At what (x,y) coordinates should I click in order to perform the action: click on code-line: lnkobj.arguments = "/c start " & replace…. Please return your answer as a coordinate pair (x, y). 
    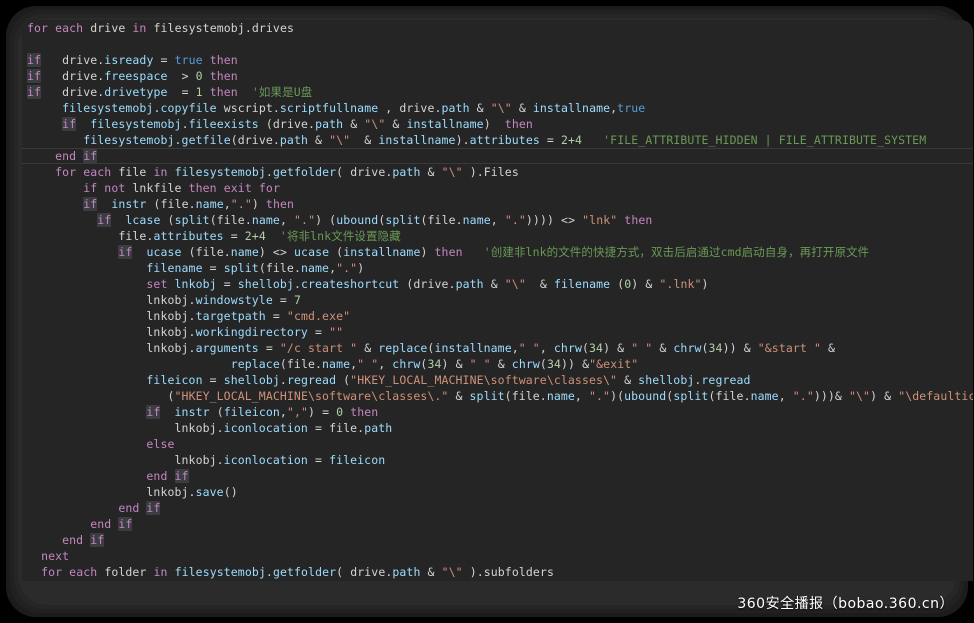
    Looking at the image, I should click on (491, 348).